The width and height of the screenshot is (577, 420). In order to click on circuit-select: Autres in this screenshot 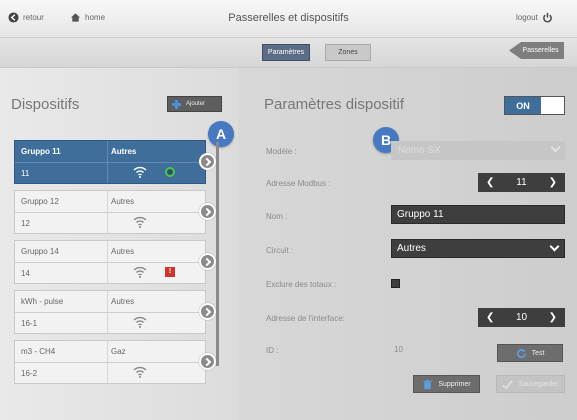, I will do `click(478, 248)`.